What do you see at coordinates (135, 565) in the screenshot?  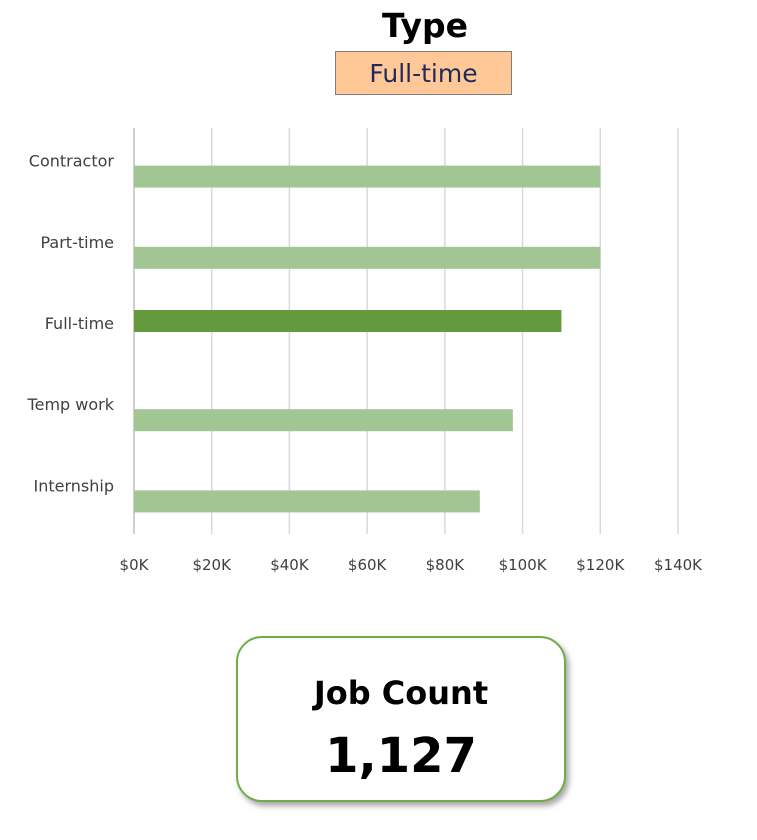 I see `x-tick-label: $0K` at bounding box center [135, 565].